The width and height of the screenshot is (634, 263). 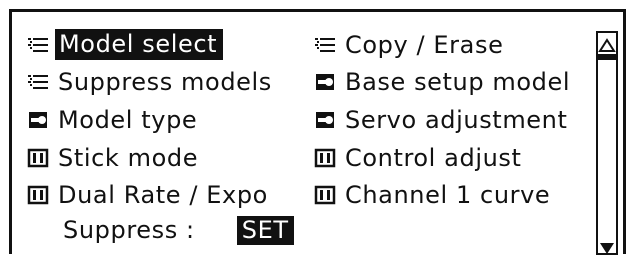 I want to click on menu-item-label: Model select, so click(x=139, y=45).